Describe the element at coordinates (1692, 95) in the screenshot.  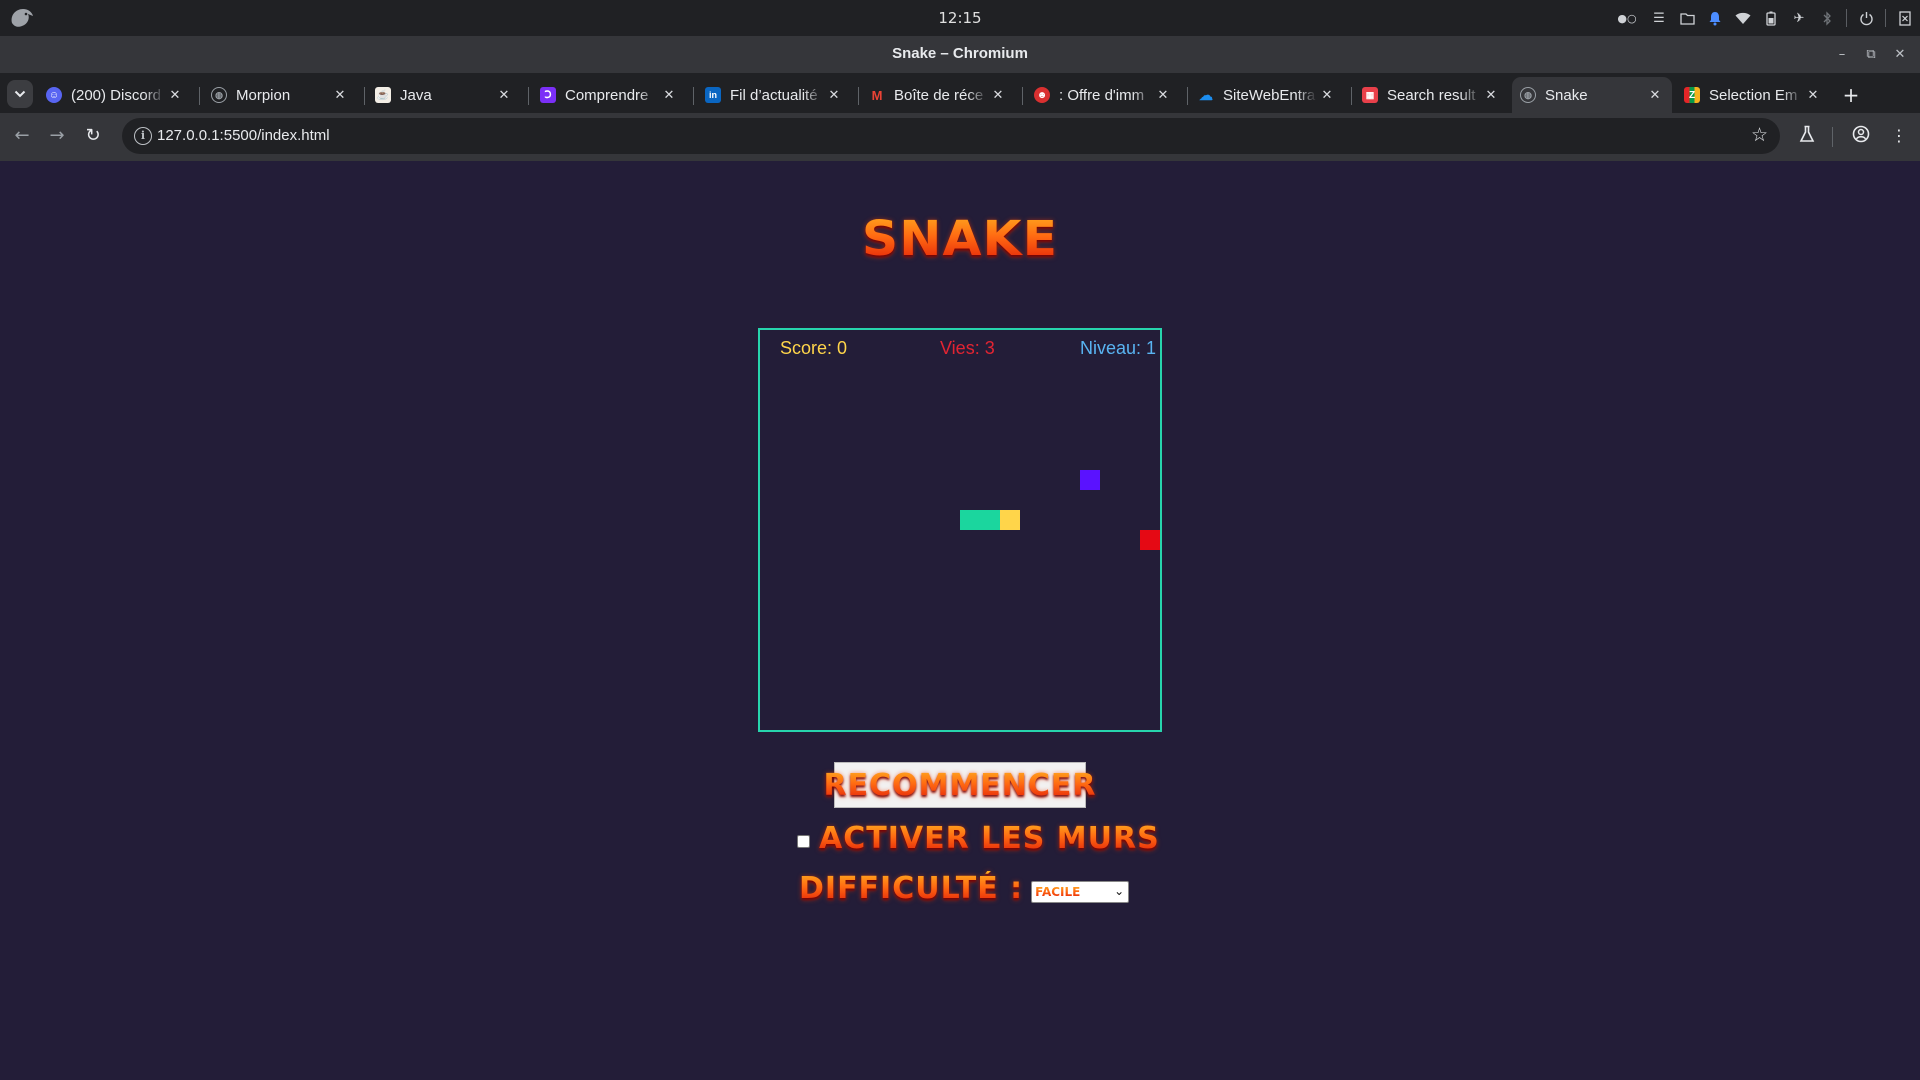
I see `zoho-icon: Z` at that location.